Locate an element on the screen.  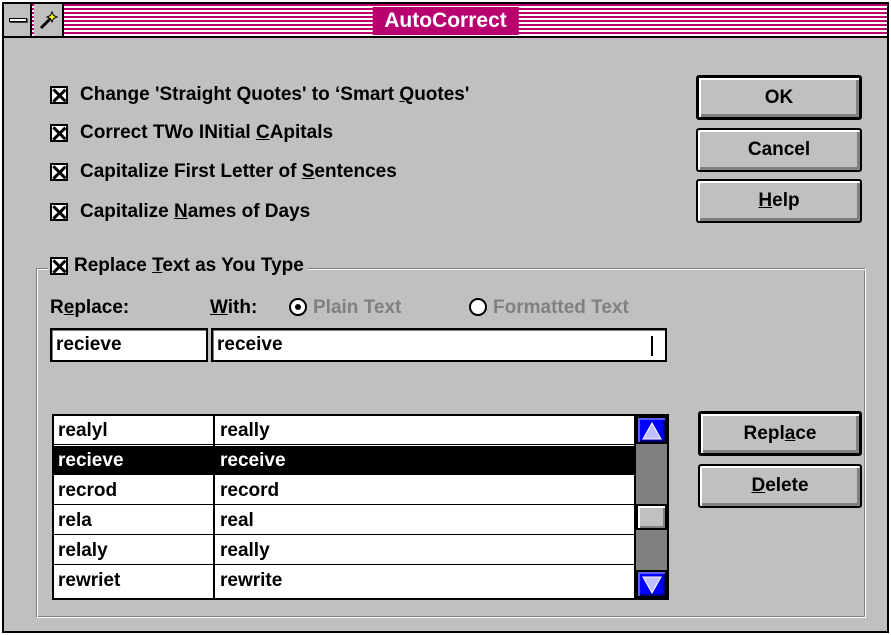
formatted-text-radio: Formatted Text is located at coordinates (549, 308).